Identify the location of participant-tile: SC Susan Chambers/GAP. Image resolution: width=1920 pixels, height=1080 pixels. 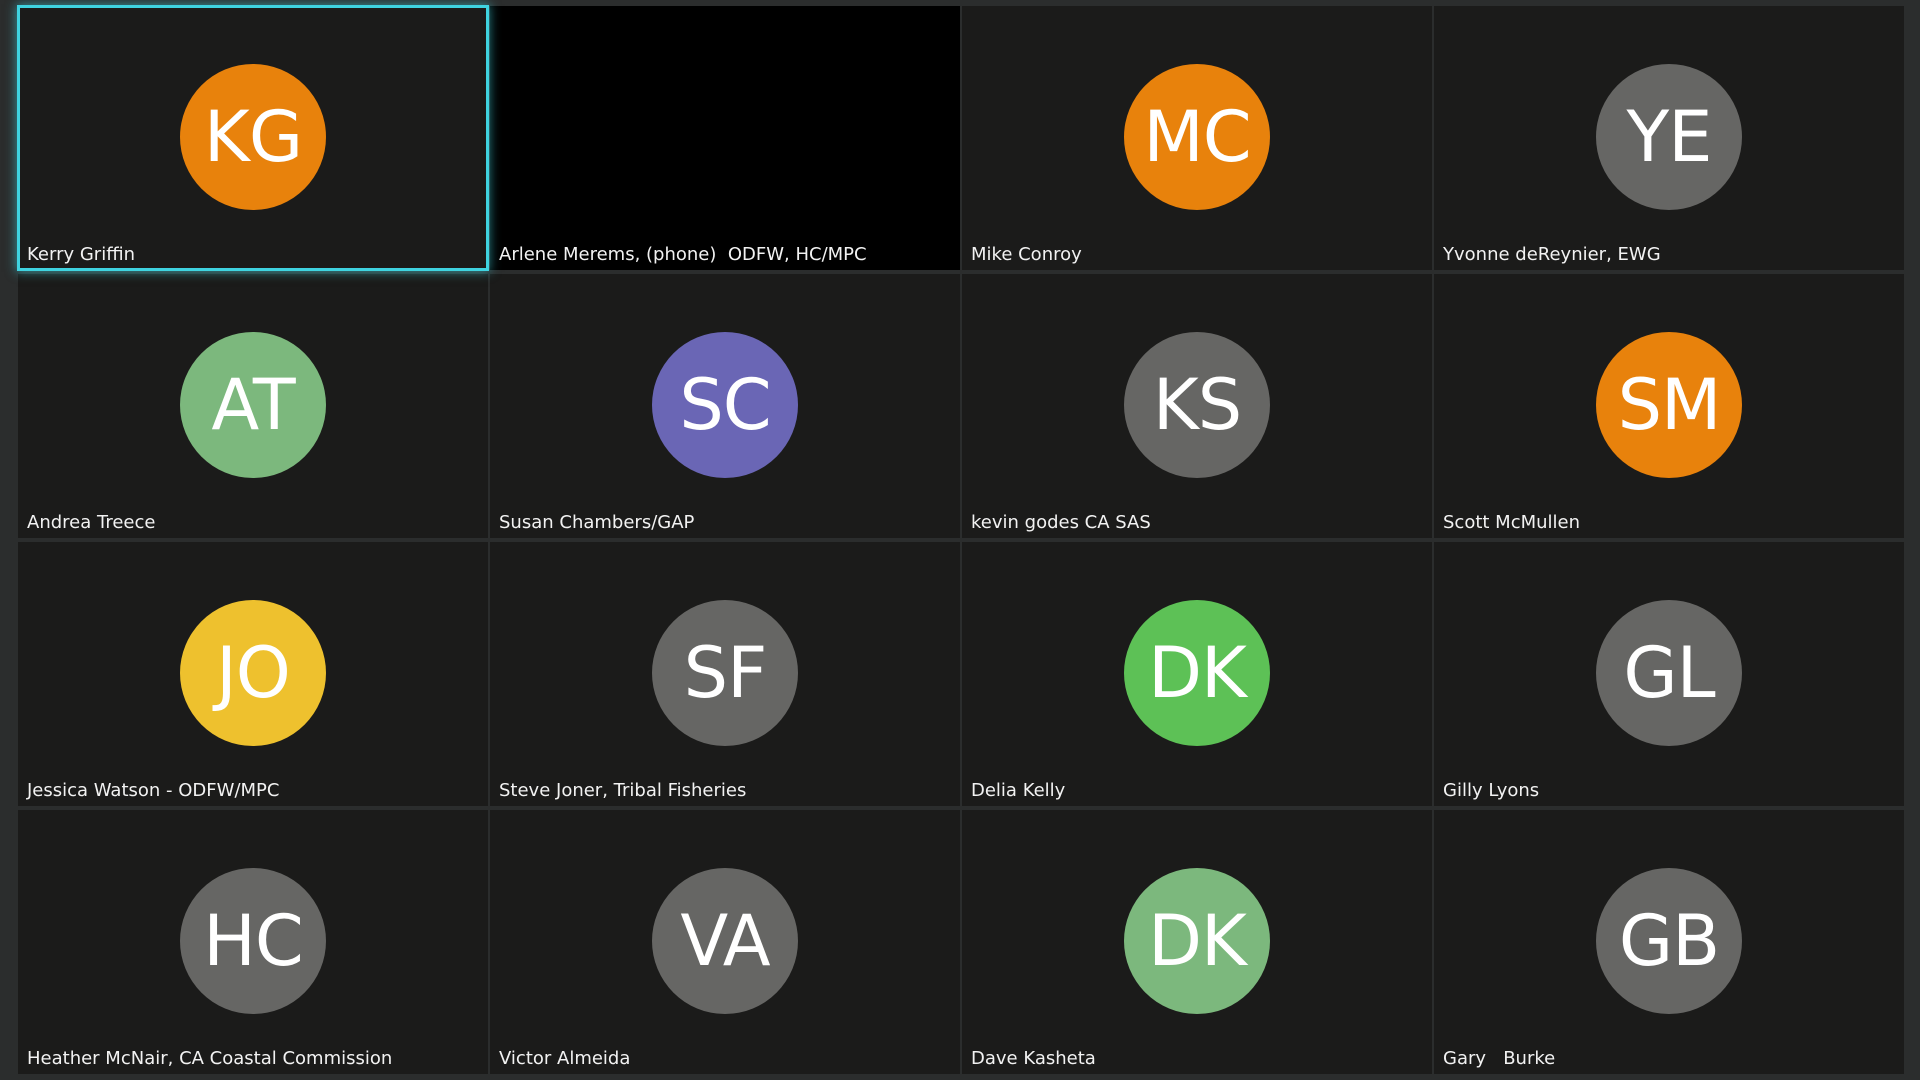
(725, 406).